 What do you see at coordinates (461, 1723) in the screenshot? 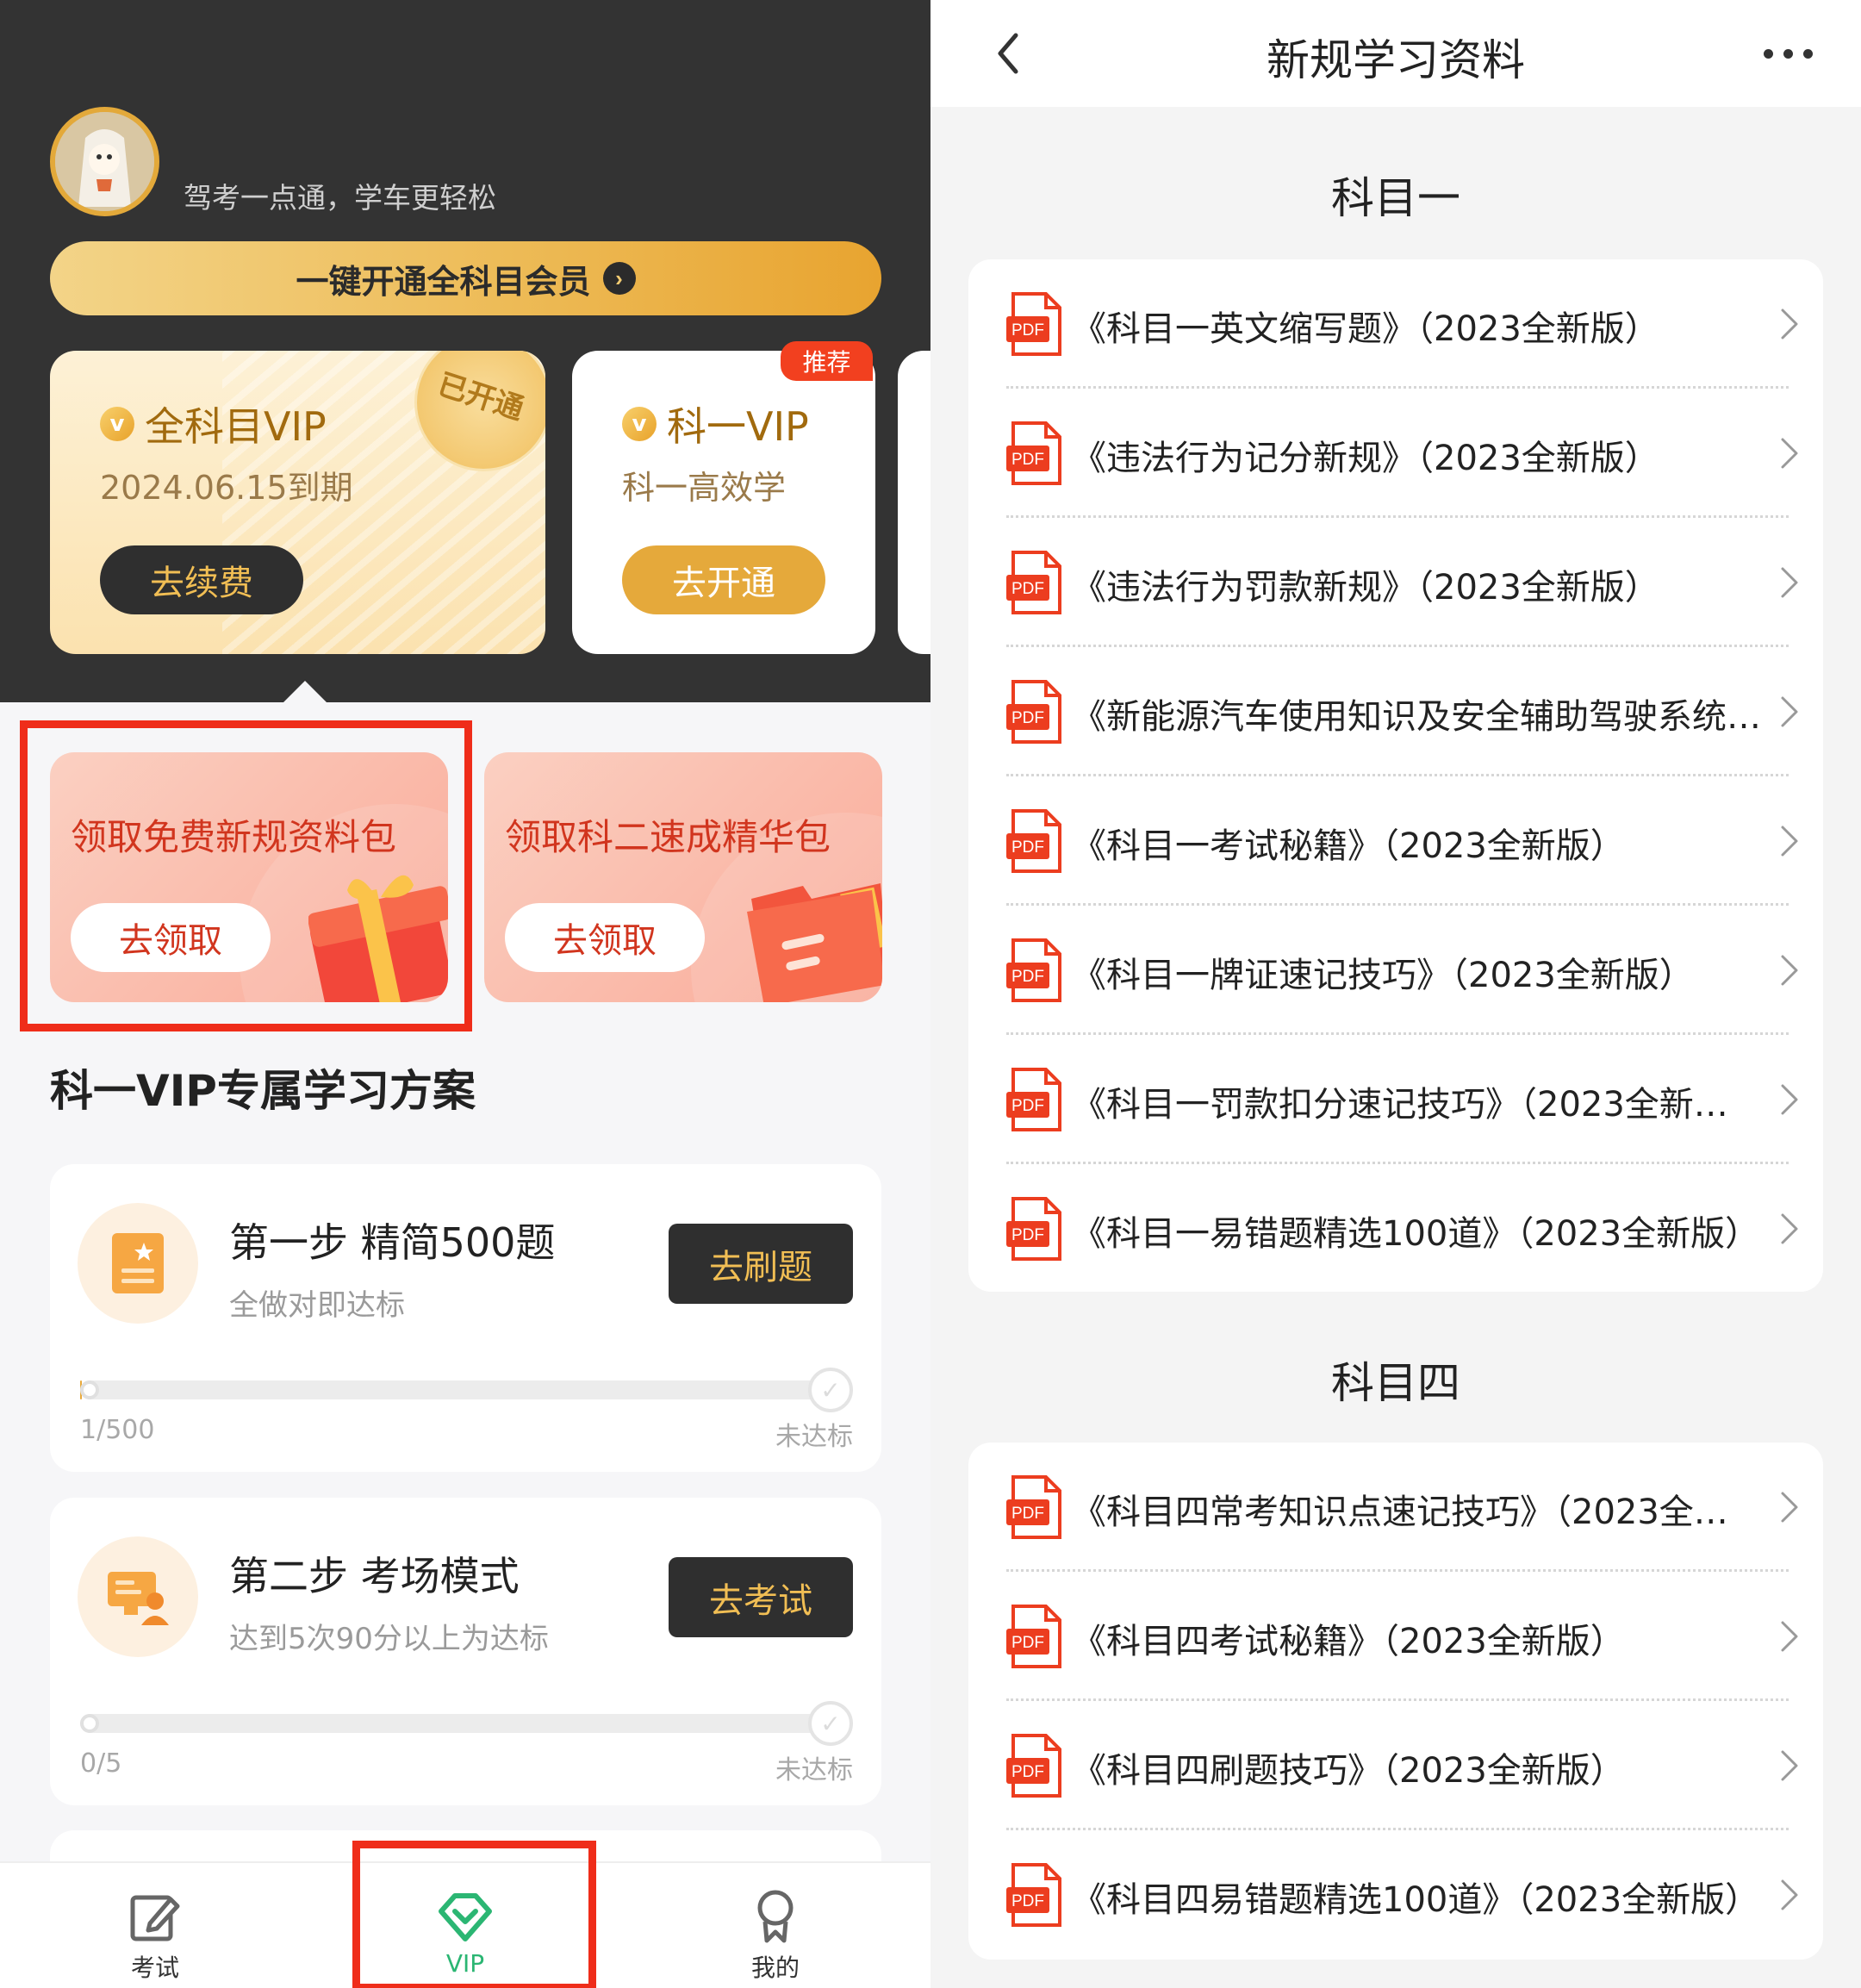
I see `progress-bar` at bounding box center [461, 1723].